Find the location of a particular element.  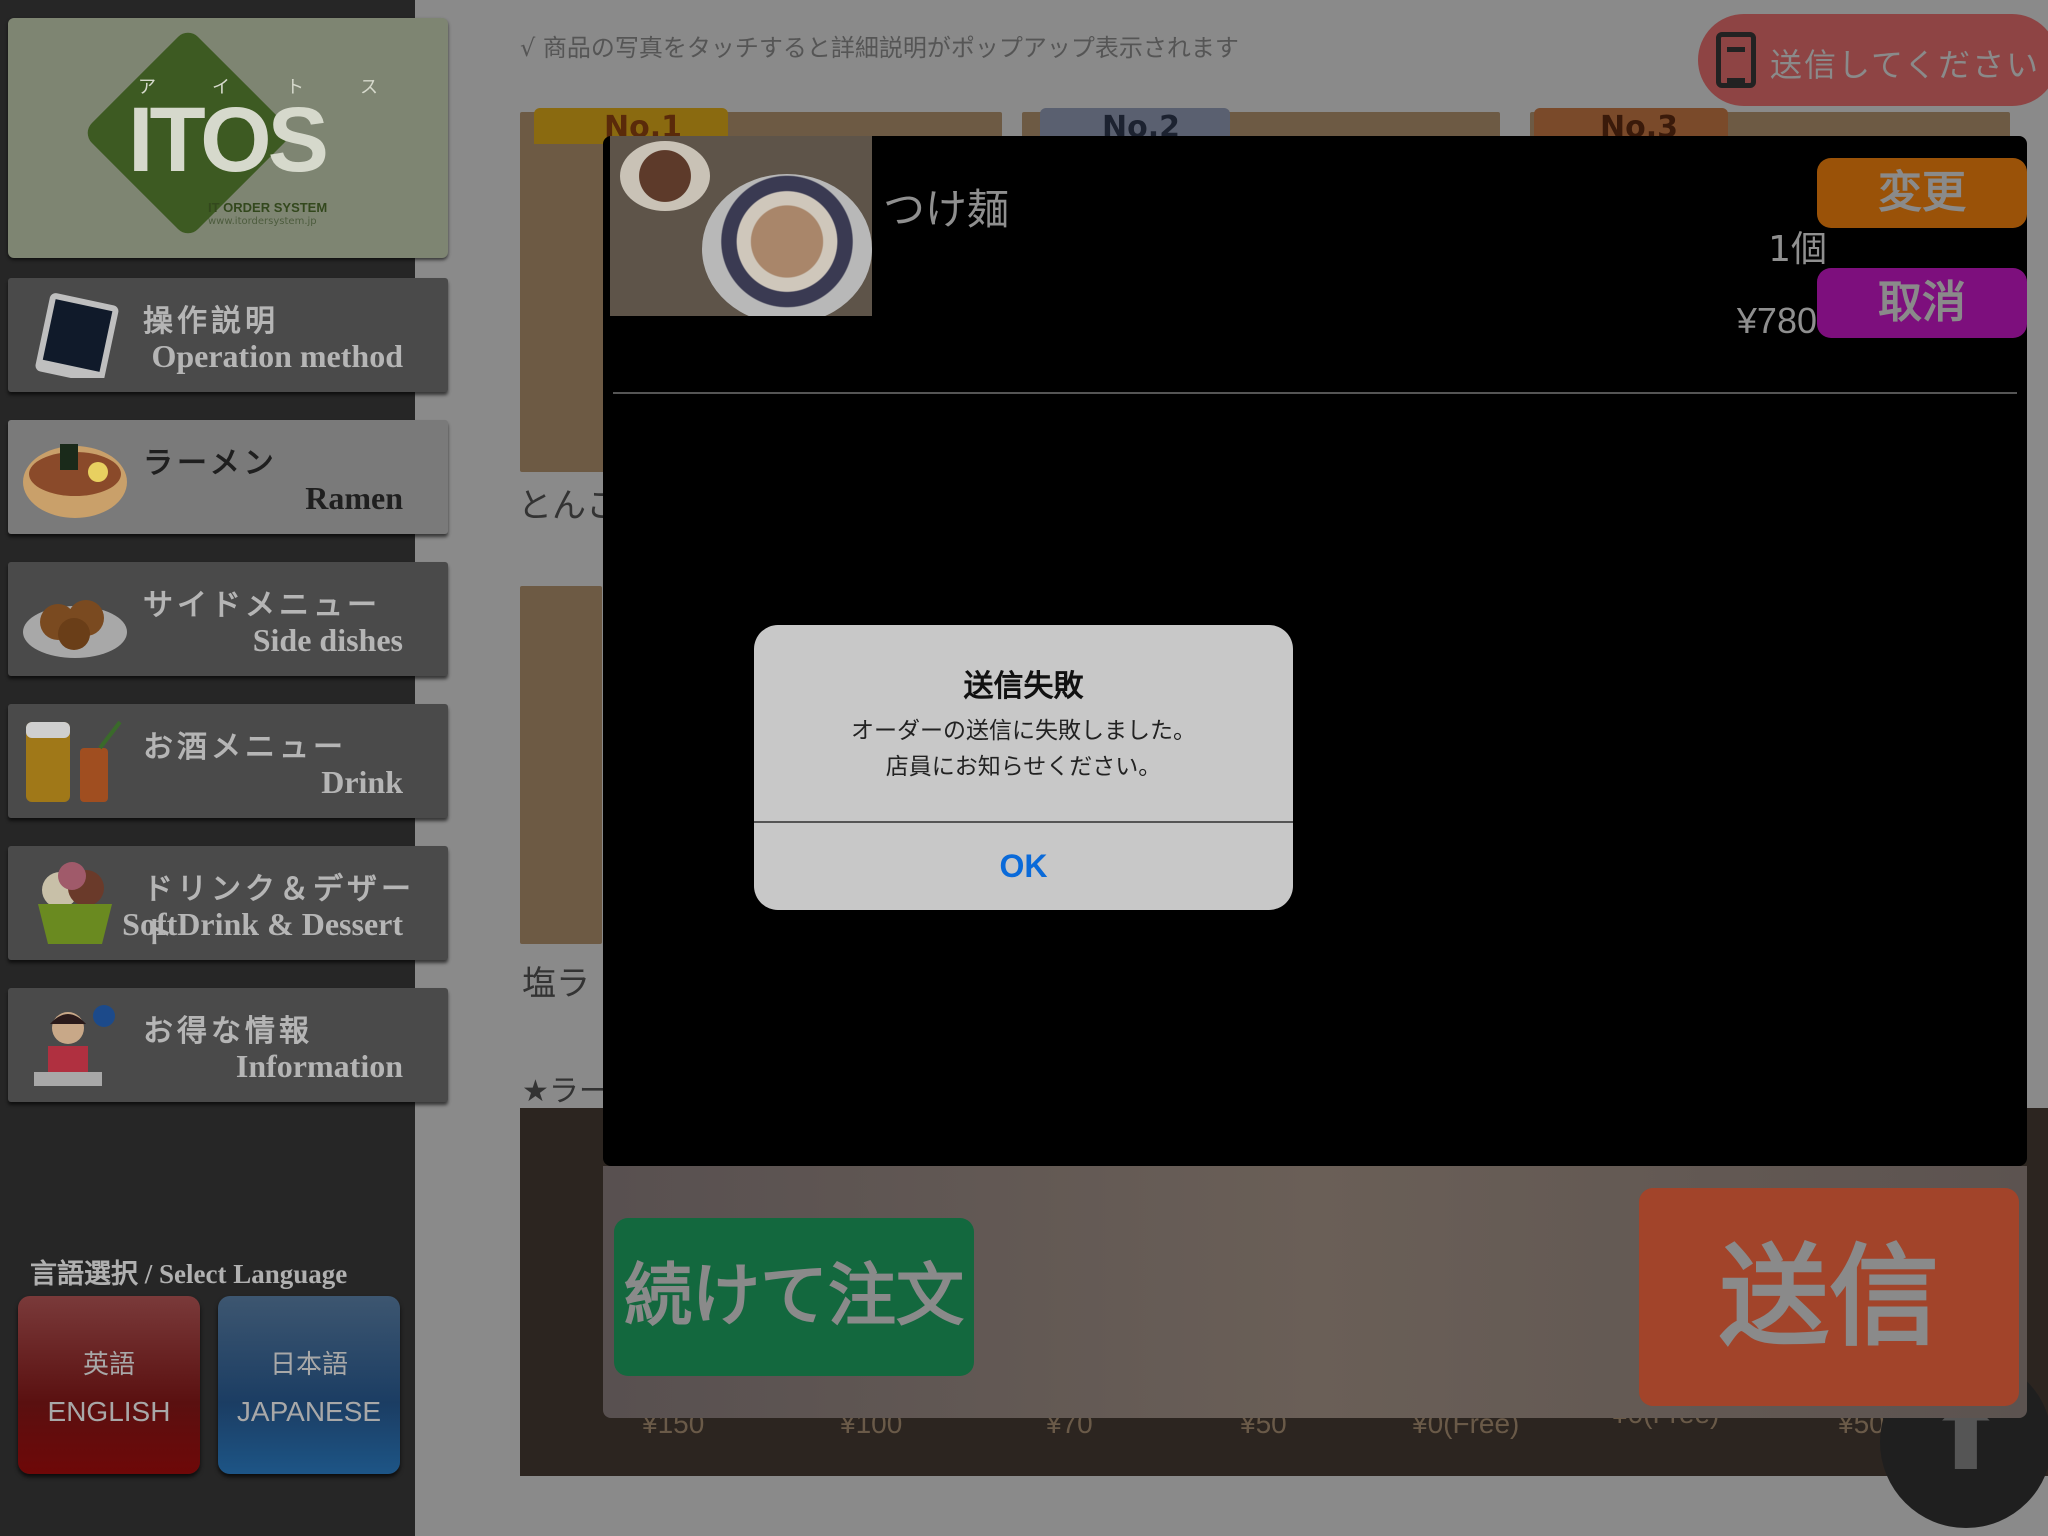

tsukemen-photo is located at coordinates (741, 226).